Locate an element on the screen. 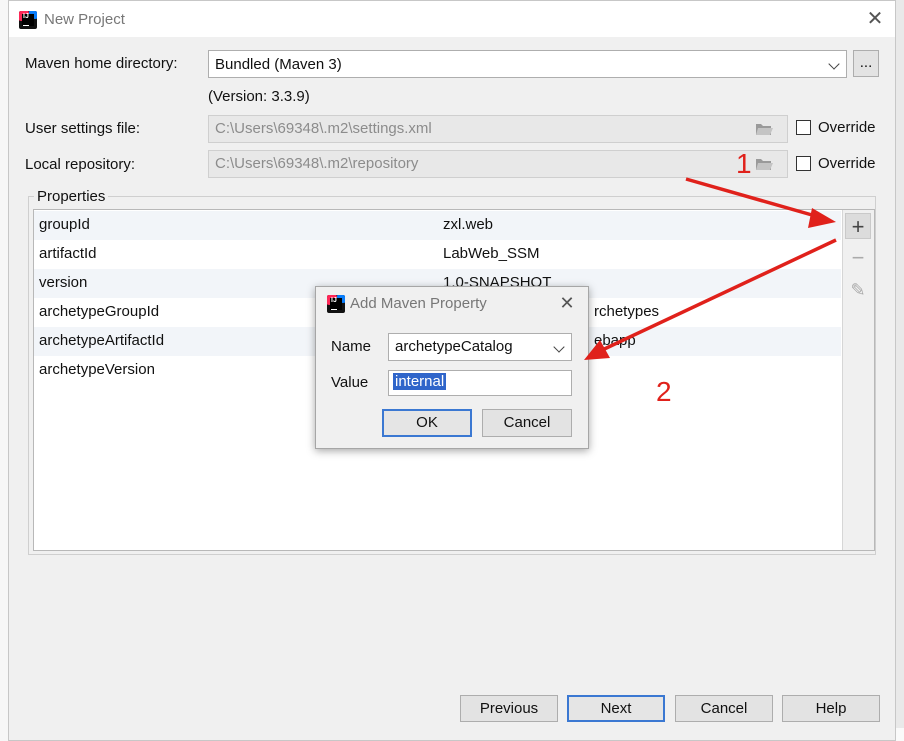 The image size is (904, 741). property-key: version is located at coordinates (63, 282).